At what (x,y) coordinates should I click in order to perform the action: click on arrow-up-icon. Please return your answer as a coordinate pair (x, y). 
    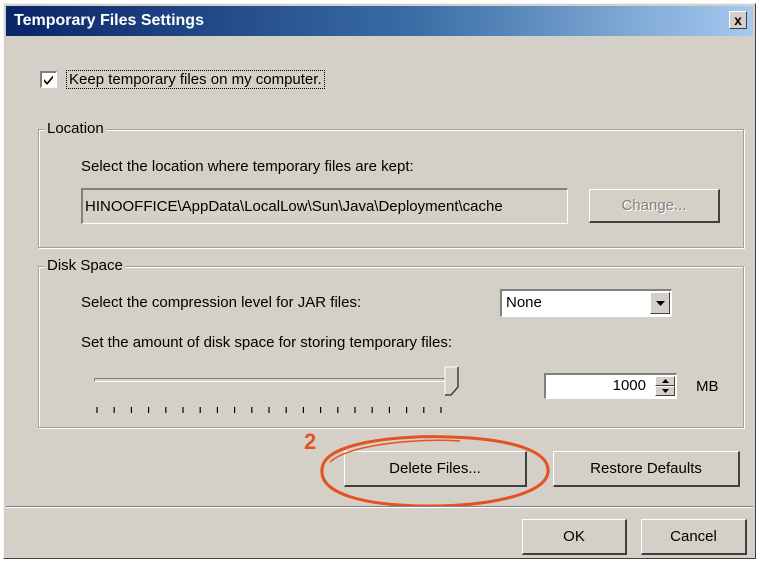
    Looking at the image, I should click on (665, 381).